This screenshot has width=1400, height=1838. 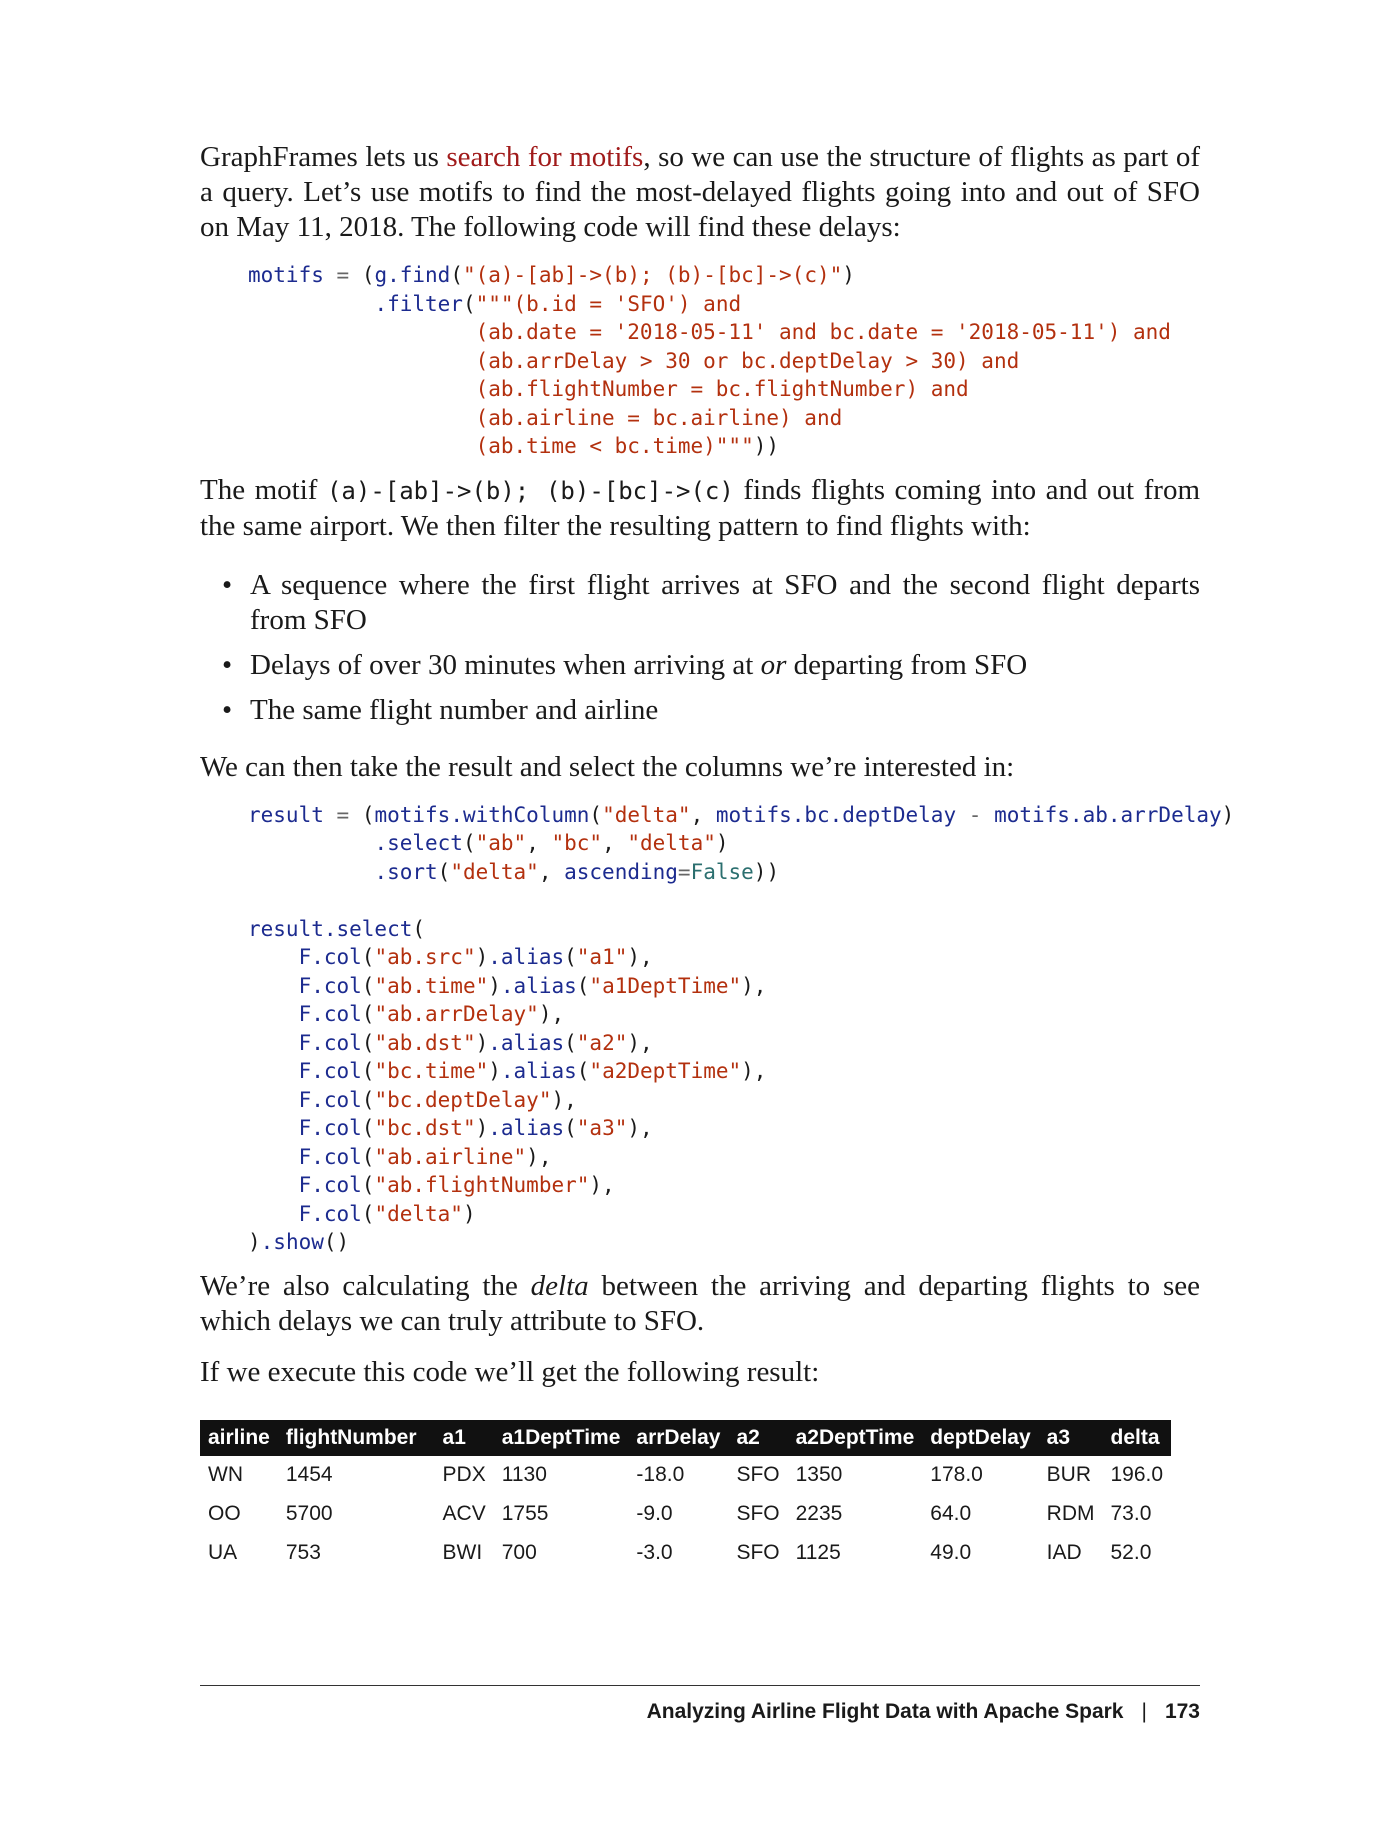 What do you see at coordinates (855, 1437) in the screenshot?
I see `col-header-a2depttime: a2DeptTime` at bounding box center [855, 1437].